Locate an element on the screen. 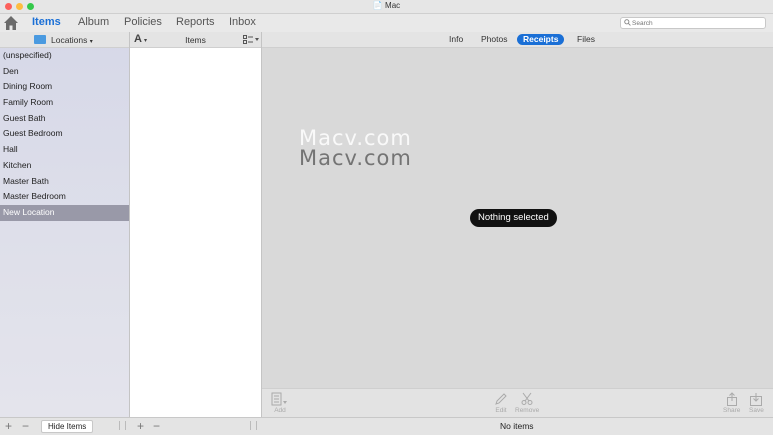 The width and height of the screenshot is (773, 435). tab-items: Items is located at coordinates (46, 22).